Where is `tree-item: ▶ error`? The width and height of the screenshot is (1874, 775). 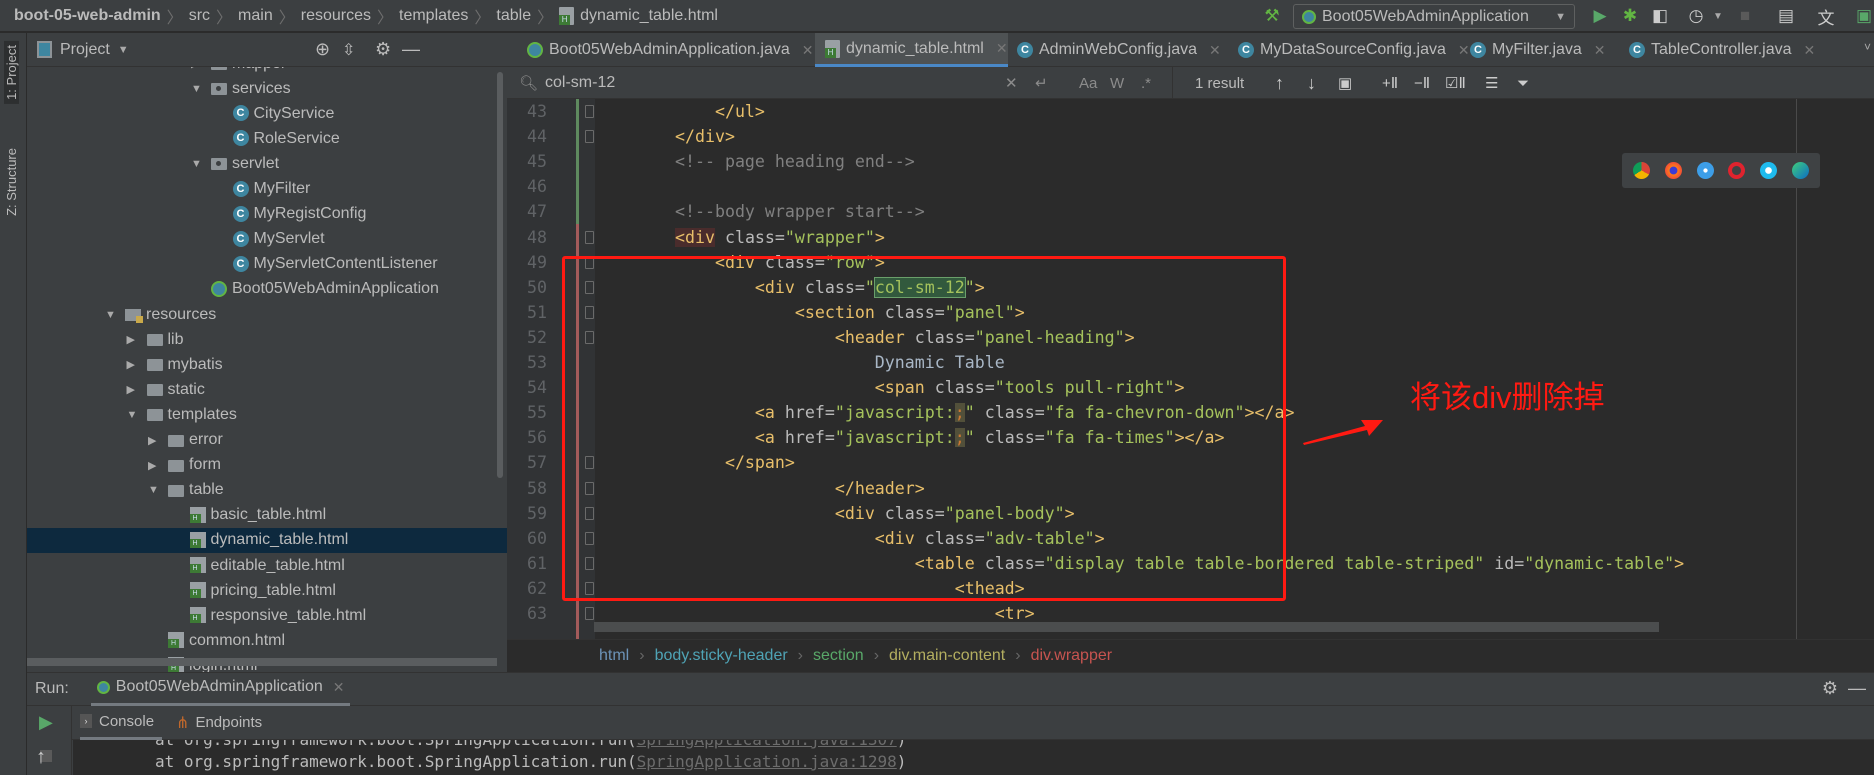 tree-item: ▶ error is located at coordinates (267, 440).